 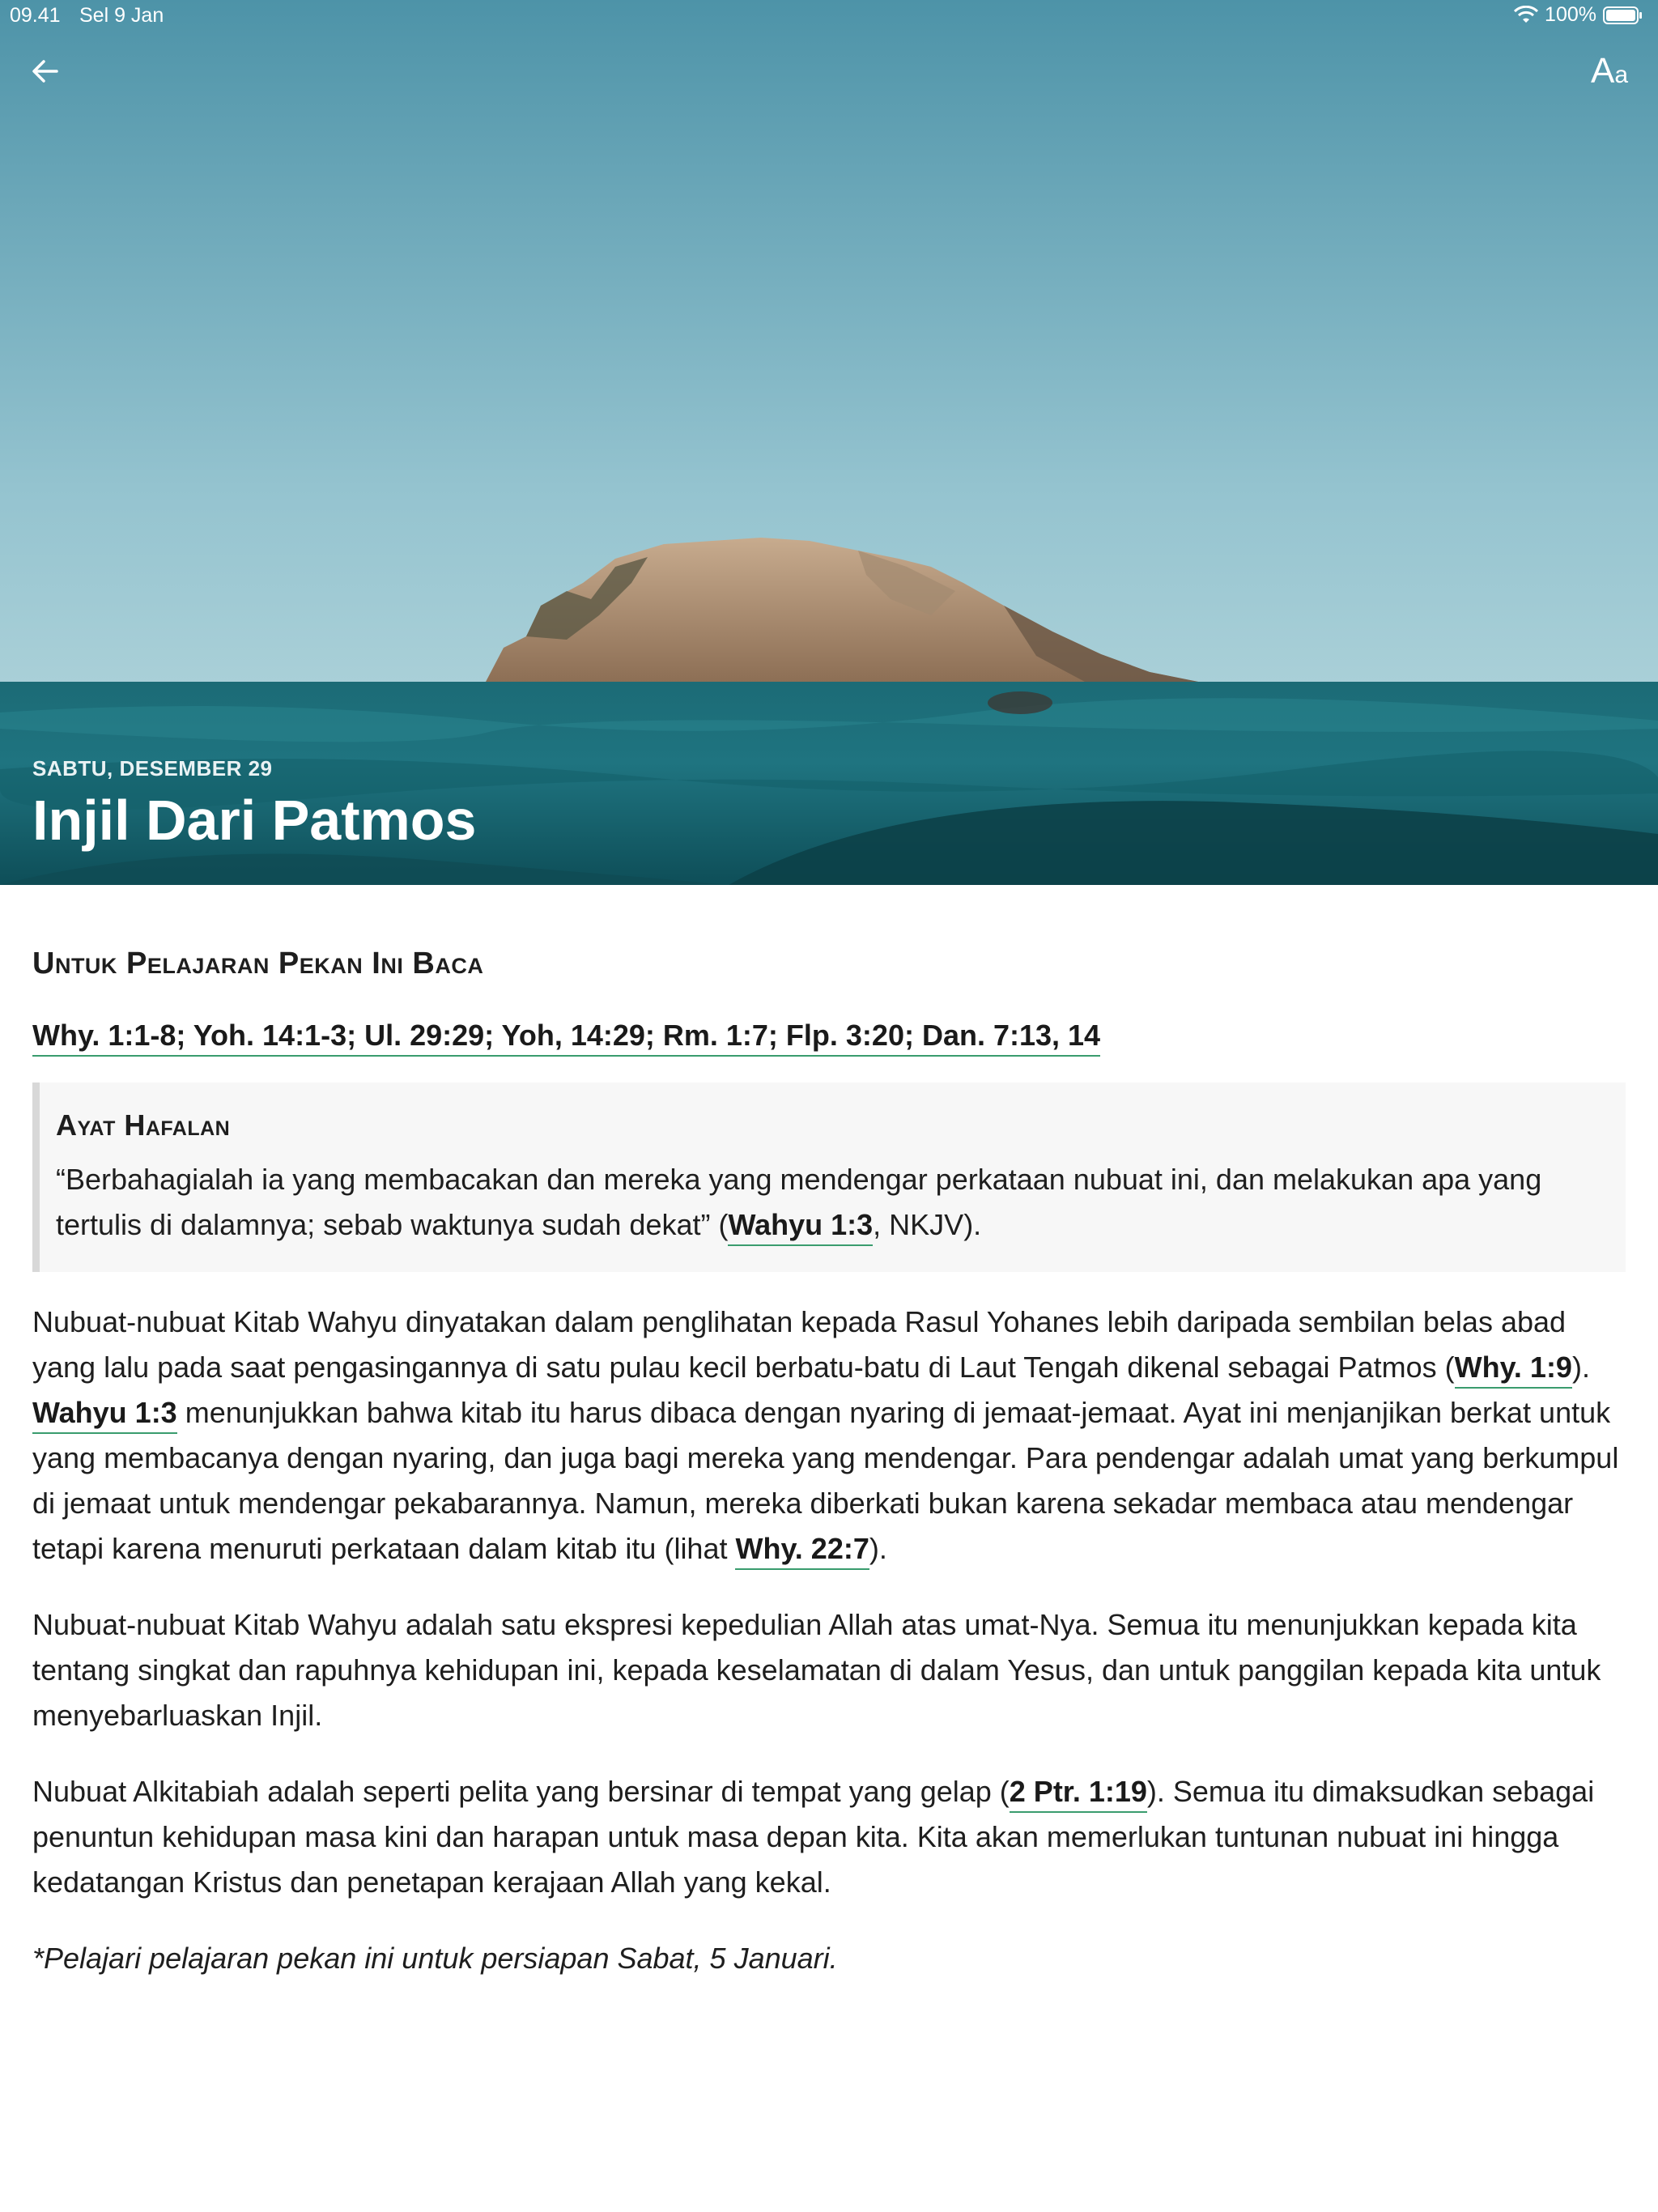 What do you see at coordinates (104, 1415) in the screenshot?
I see `verse-link-wahyu-1-3: Wahyu 1:3` at bounding box center [104, 1415].